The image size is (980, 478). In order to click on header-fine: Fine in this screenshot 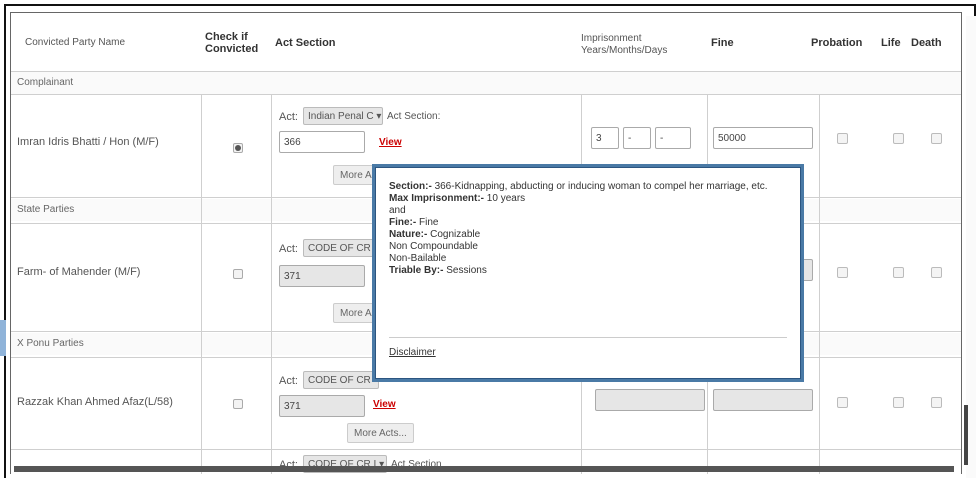, I will do `click(722, 43)`.